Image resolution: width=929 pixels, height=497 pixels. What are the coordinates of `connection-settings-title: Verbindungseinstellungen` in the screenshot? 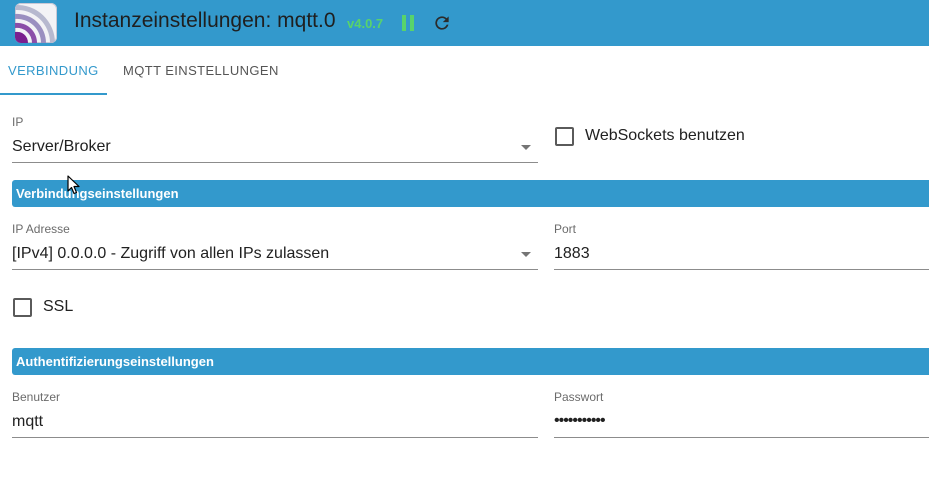 It's located at (97, 193).